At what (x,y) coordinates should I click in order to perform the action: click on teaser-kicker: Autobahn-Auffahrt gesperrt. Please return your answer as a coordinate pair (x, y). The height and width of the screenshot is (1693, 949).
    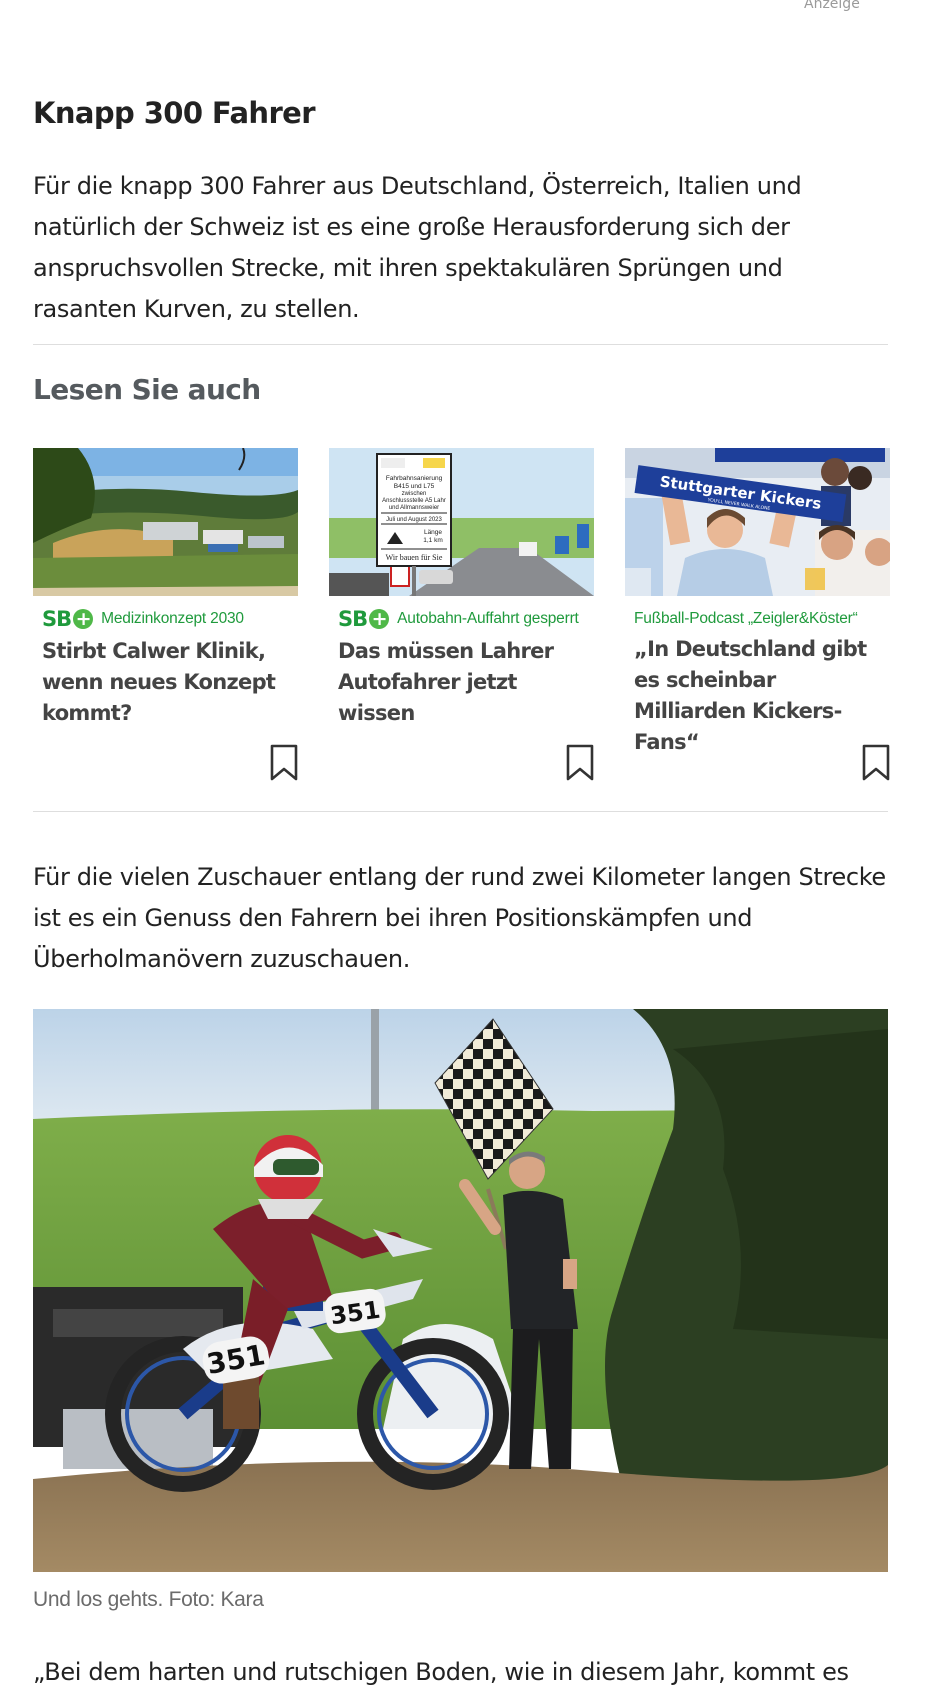
    Looking at the image, I should click on (488, 618).